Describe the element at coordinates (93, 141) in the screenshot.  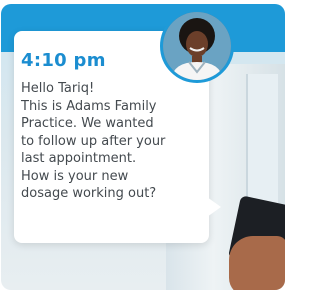
I see `message-line: to follow up after your` at that location.